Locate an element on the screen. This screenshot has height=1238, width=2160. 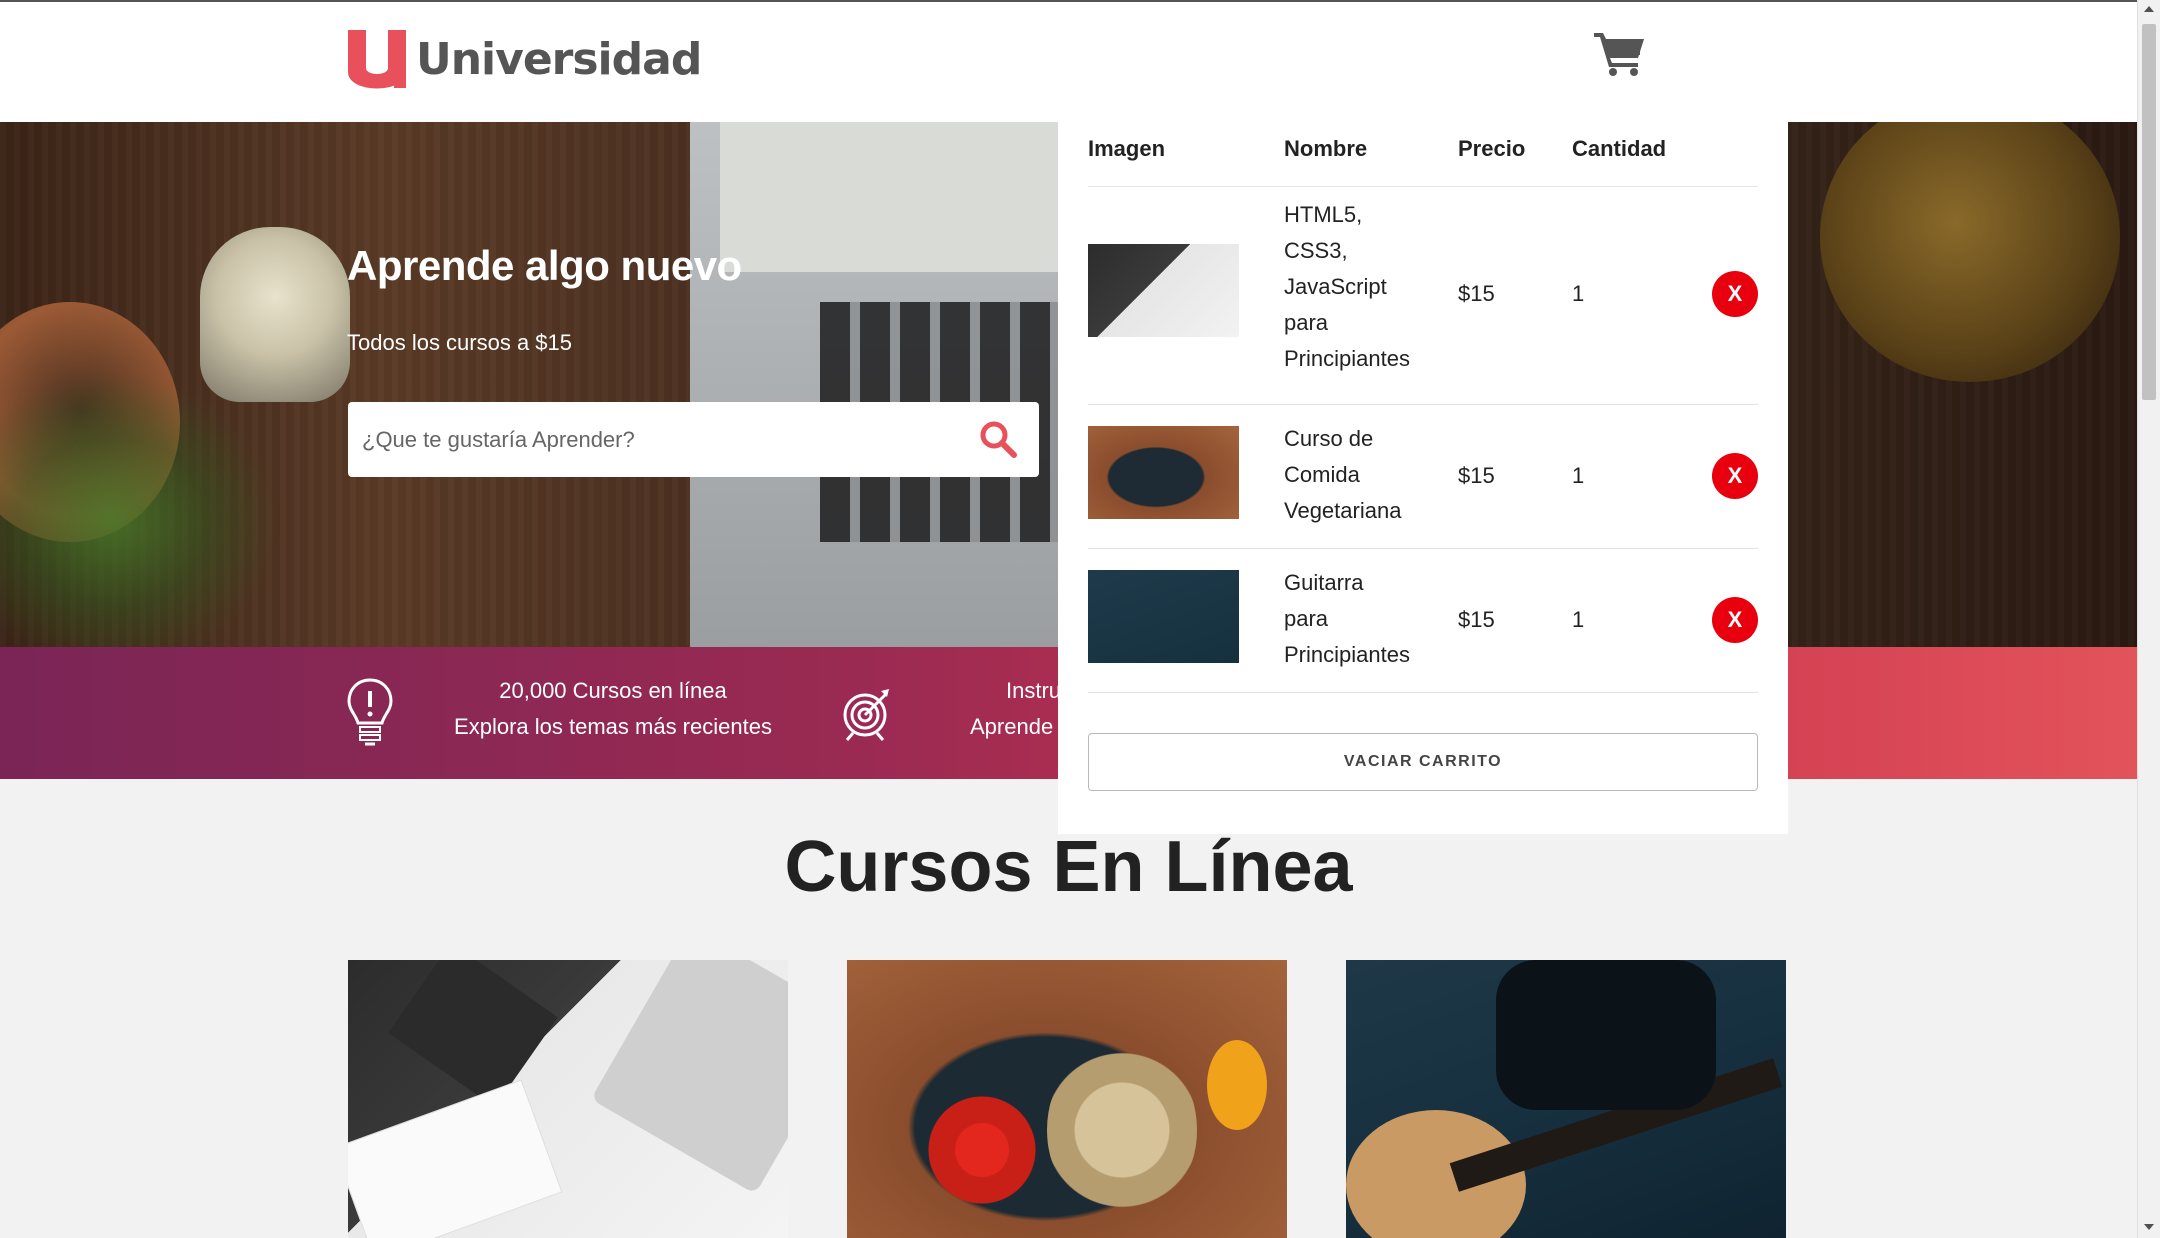
feature-courses-line2: Explora los temas más recientes is located at coordinates (613, 726).